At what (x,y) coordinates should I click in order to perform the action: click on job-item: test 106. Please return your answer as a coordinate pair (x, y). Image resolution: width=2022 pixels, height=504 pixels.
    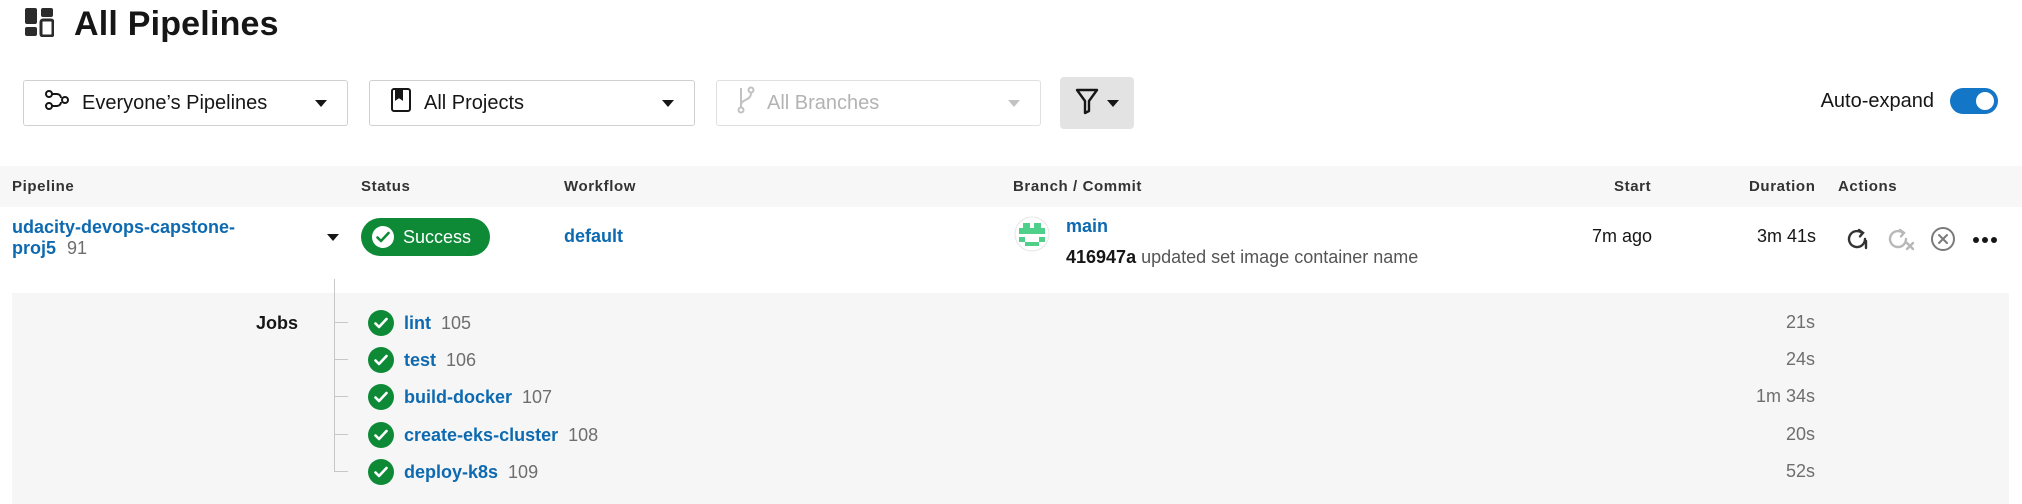
    Looking at the image, I should click on (422, 360).